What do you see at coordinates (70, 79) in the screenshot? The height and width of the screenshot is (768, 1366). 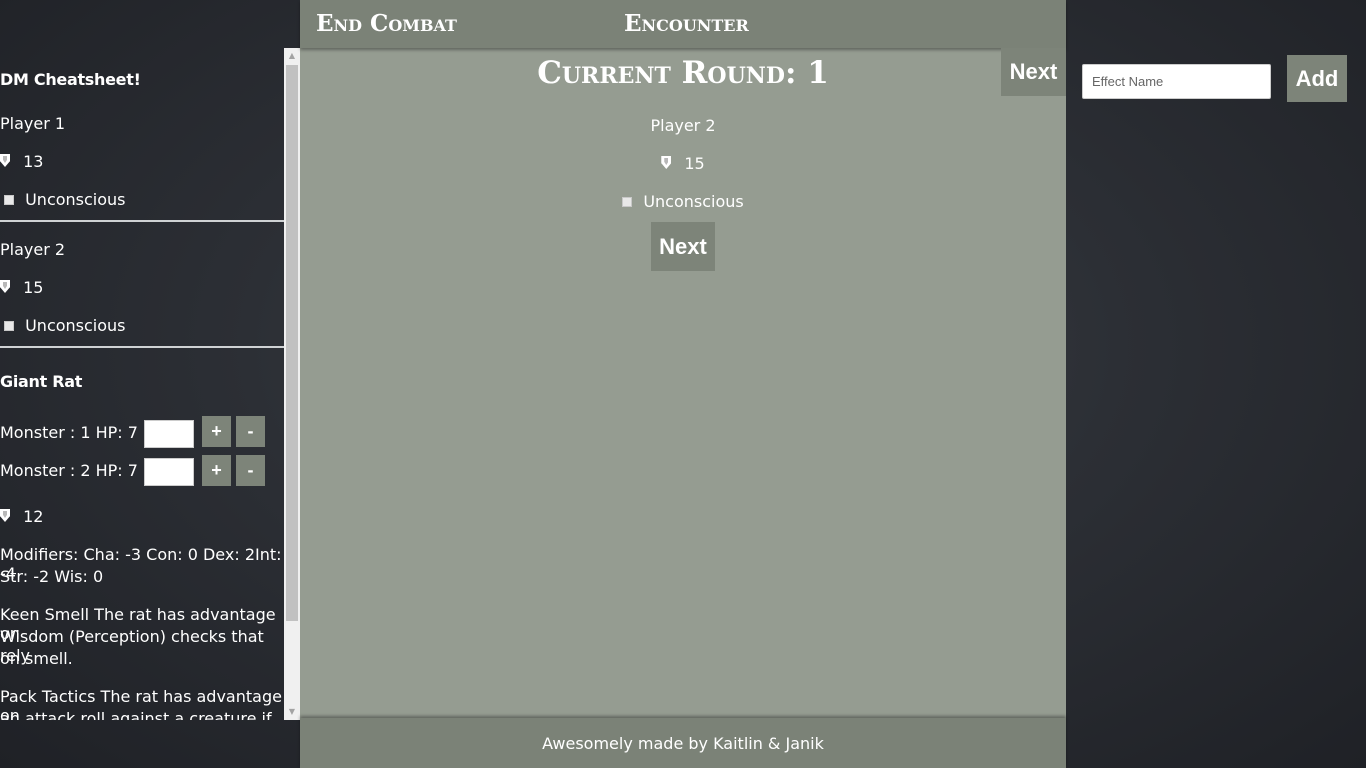 I see `cheatsheet-title: DM Cheatsheet!` at bounding box center [70, 79].